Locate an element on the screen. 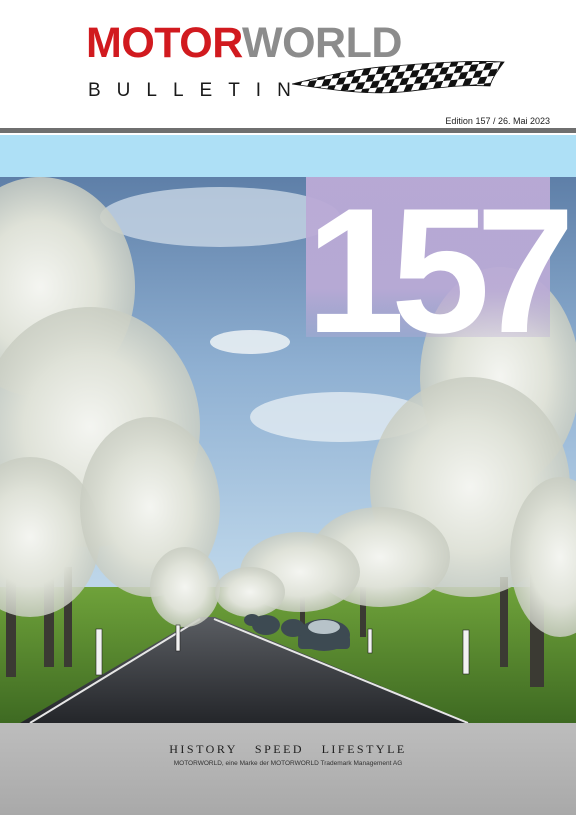 Image resolution: width=576 pixels, height=815 pixels. checkered-flag-icon is located at coordinates (398, 77).